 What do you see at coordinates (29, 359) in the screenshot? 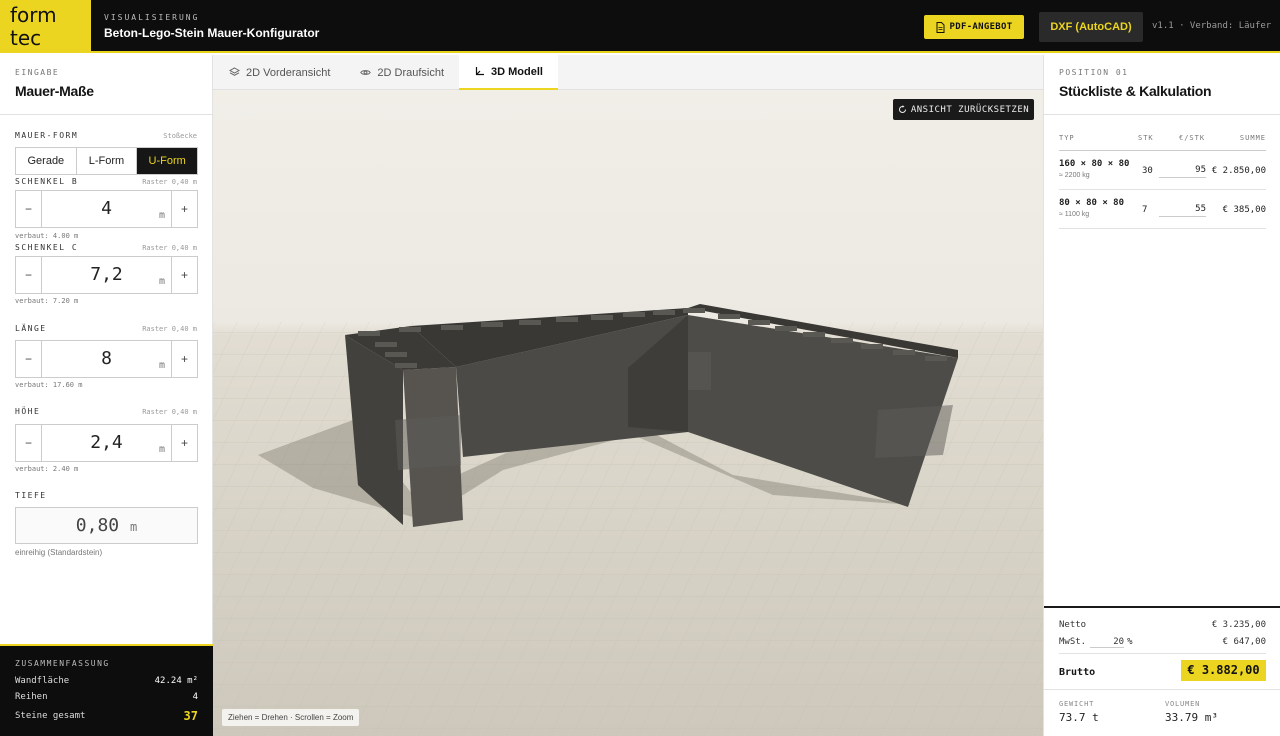
I see `laenge-minus-button: −` at bounding box center [29, 359].